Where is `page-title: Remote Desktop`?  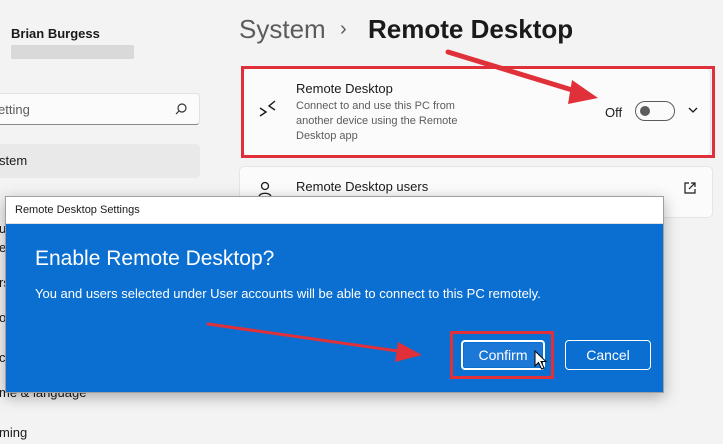 page-title: Remote Desktop is located at coordinates (471, 29).